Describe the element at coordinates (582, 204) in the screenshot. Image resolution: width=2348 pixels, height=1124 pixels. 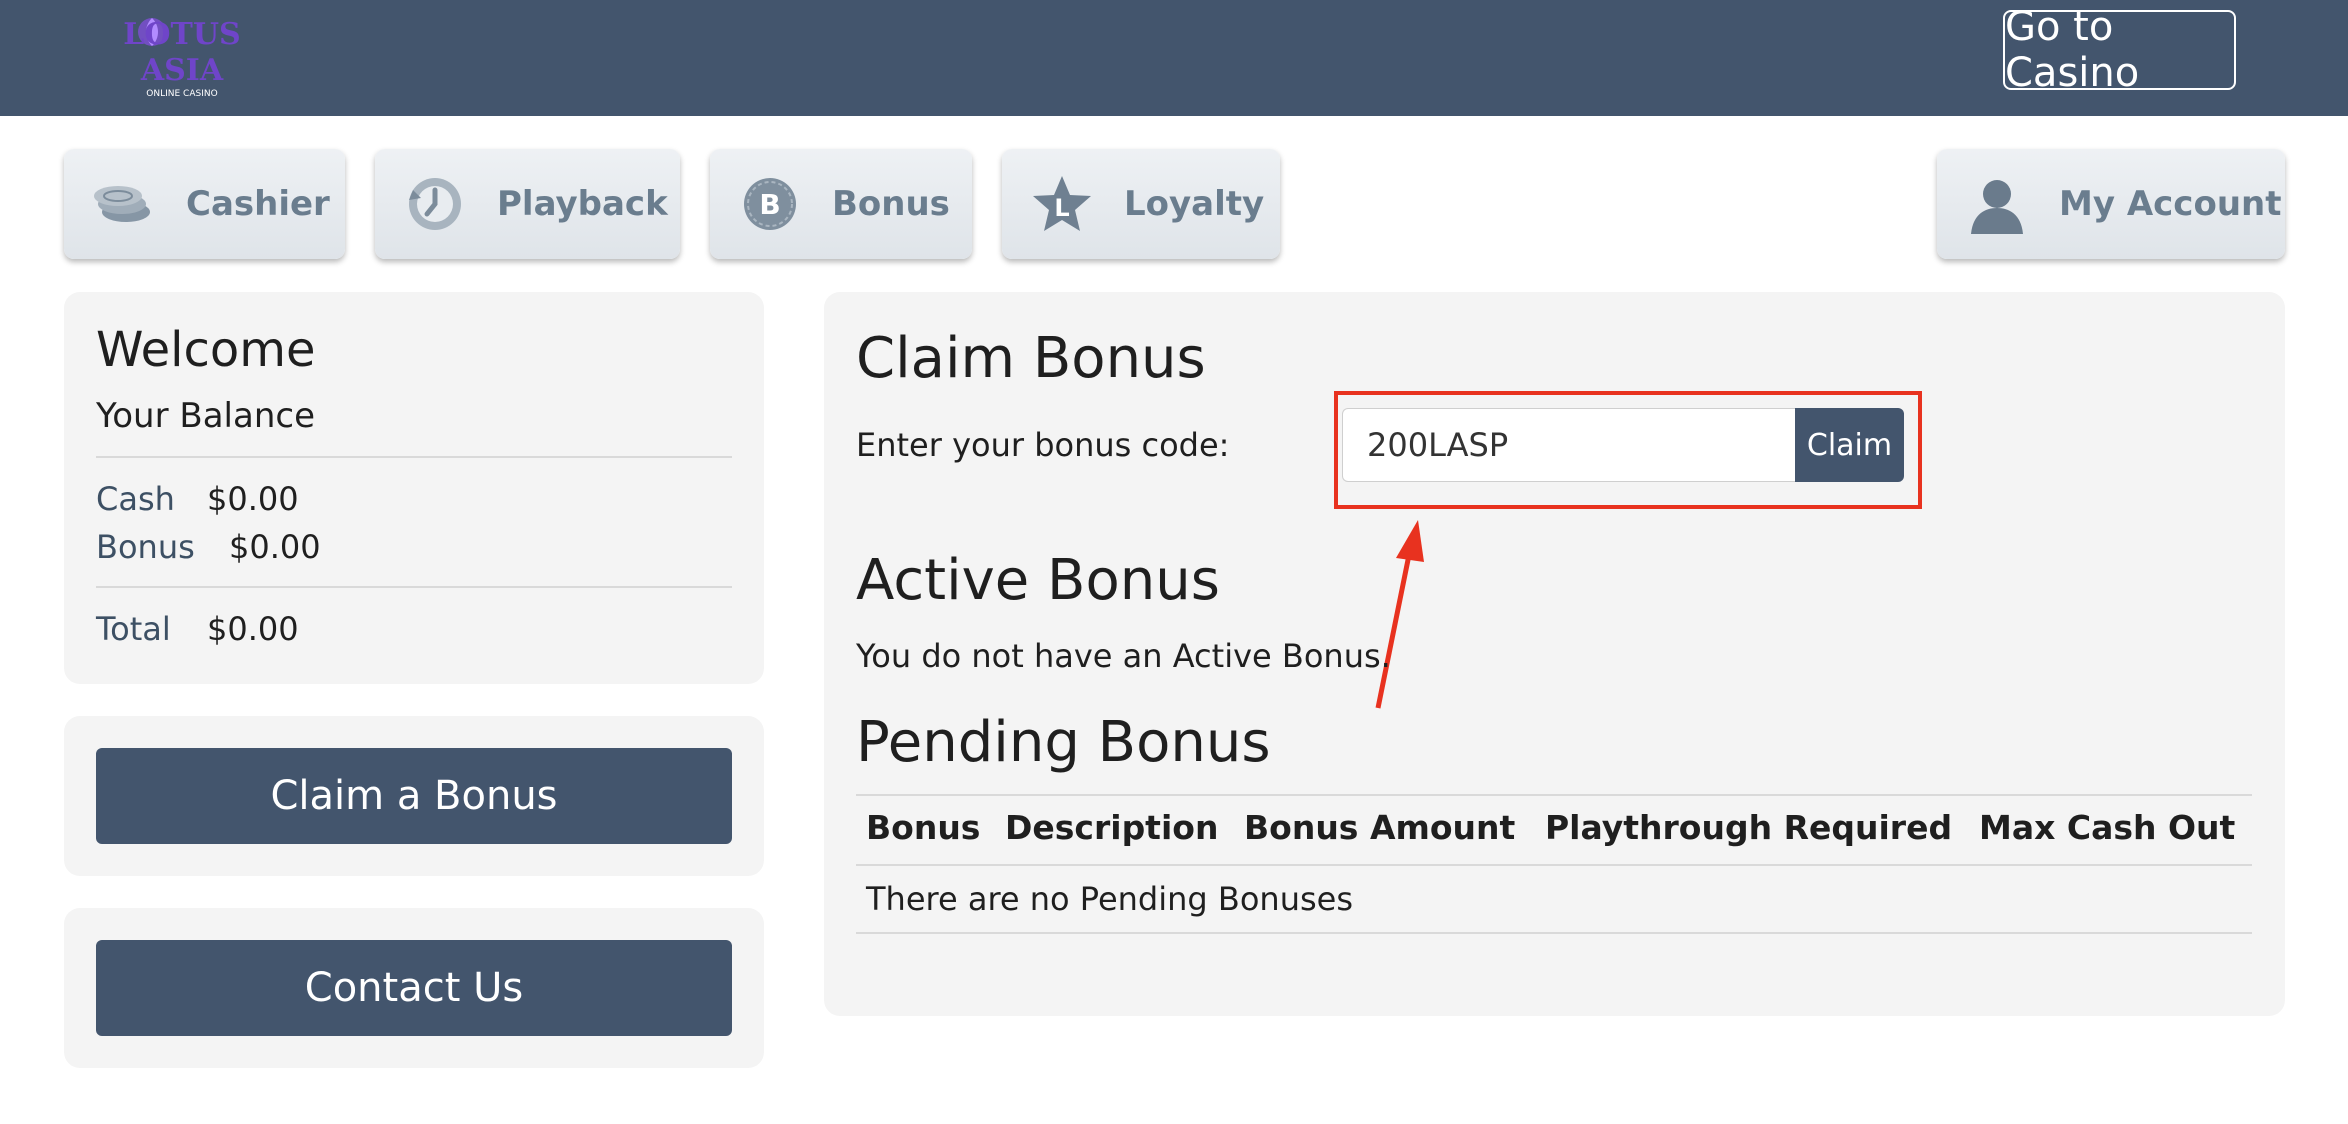
I see `nav-playback-label: Playback` at that location.